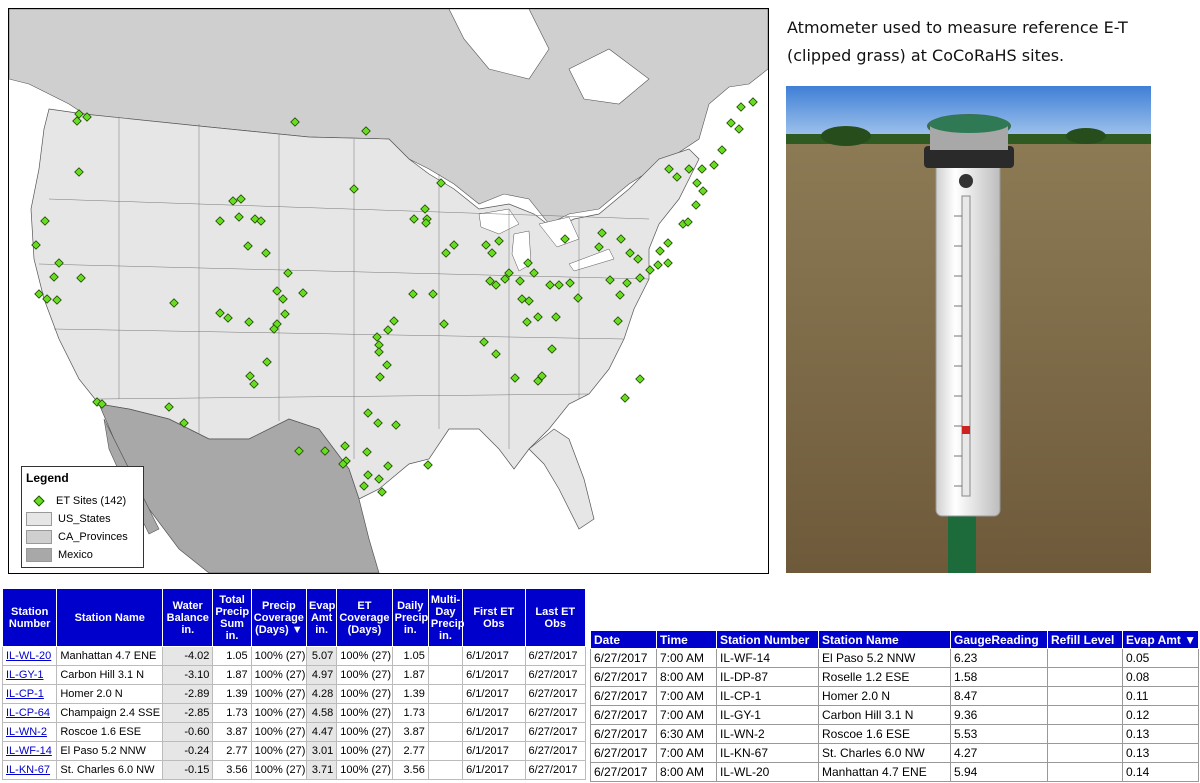 This screenshot has height=783, width=1200. Describe the element at coordinates (686, 734) in the screenshot. I see `table-cell: 6:30 AM` at that location.